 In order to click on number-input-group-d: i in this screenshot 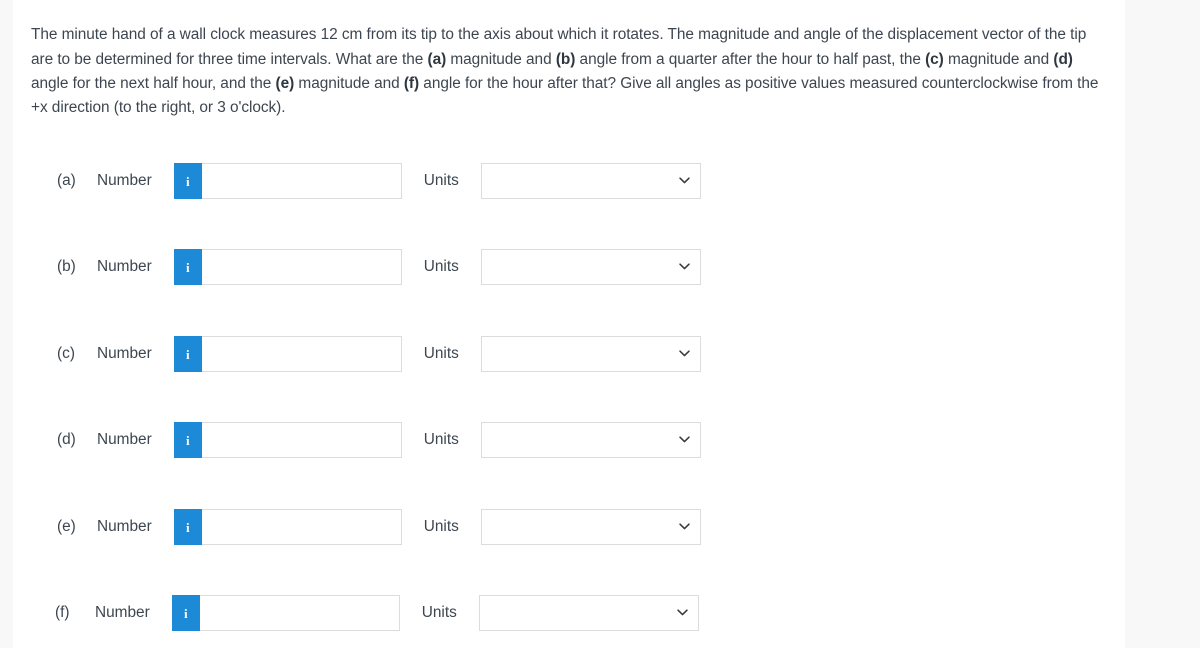, I will do `click(287, 440)`.